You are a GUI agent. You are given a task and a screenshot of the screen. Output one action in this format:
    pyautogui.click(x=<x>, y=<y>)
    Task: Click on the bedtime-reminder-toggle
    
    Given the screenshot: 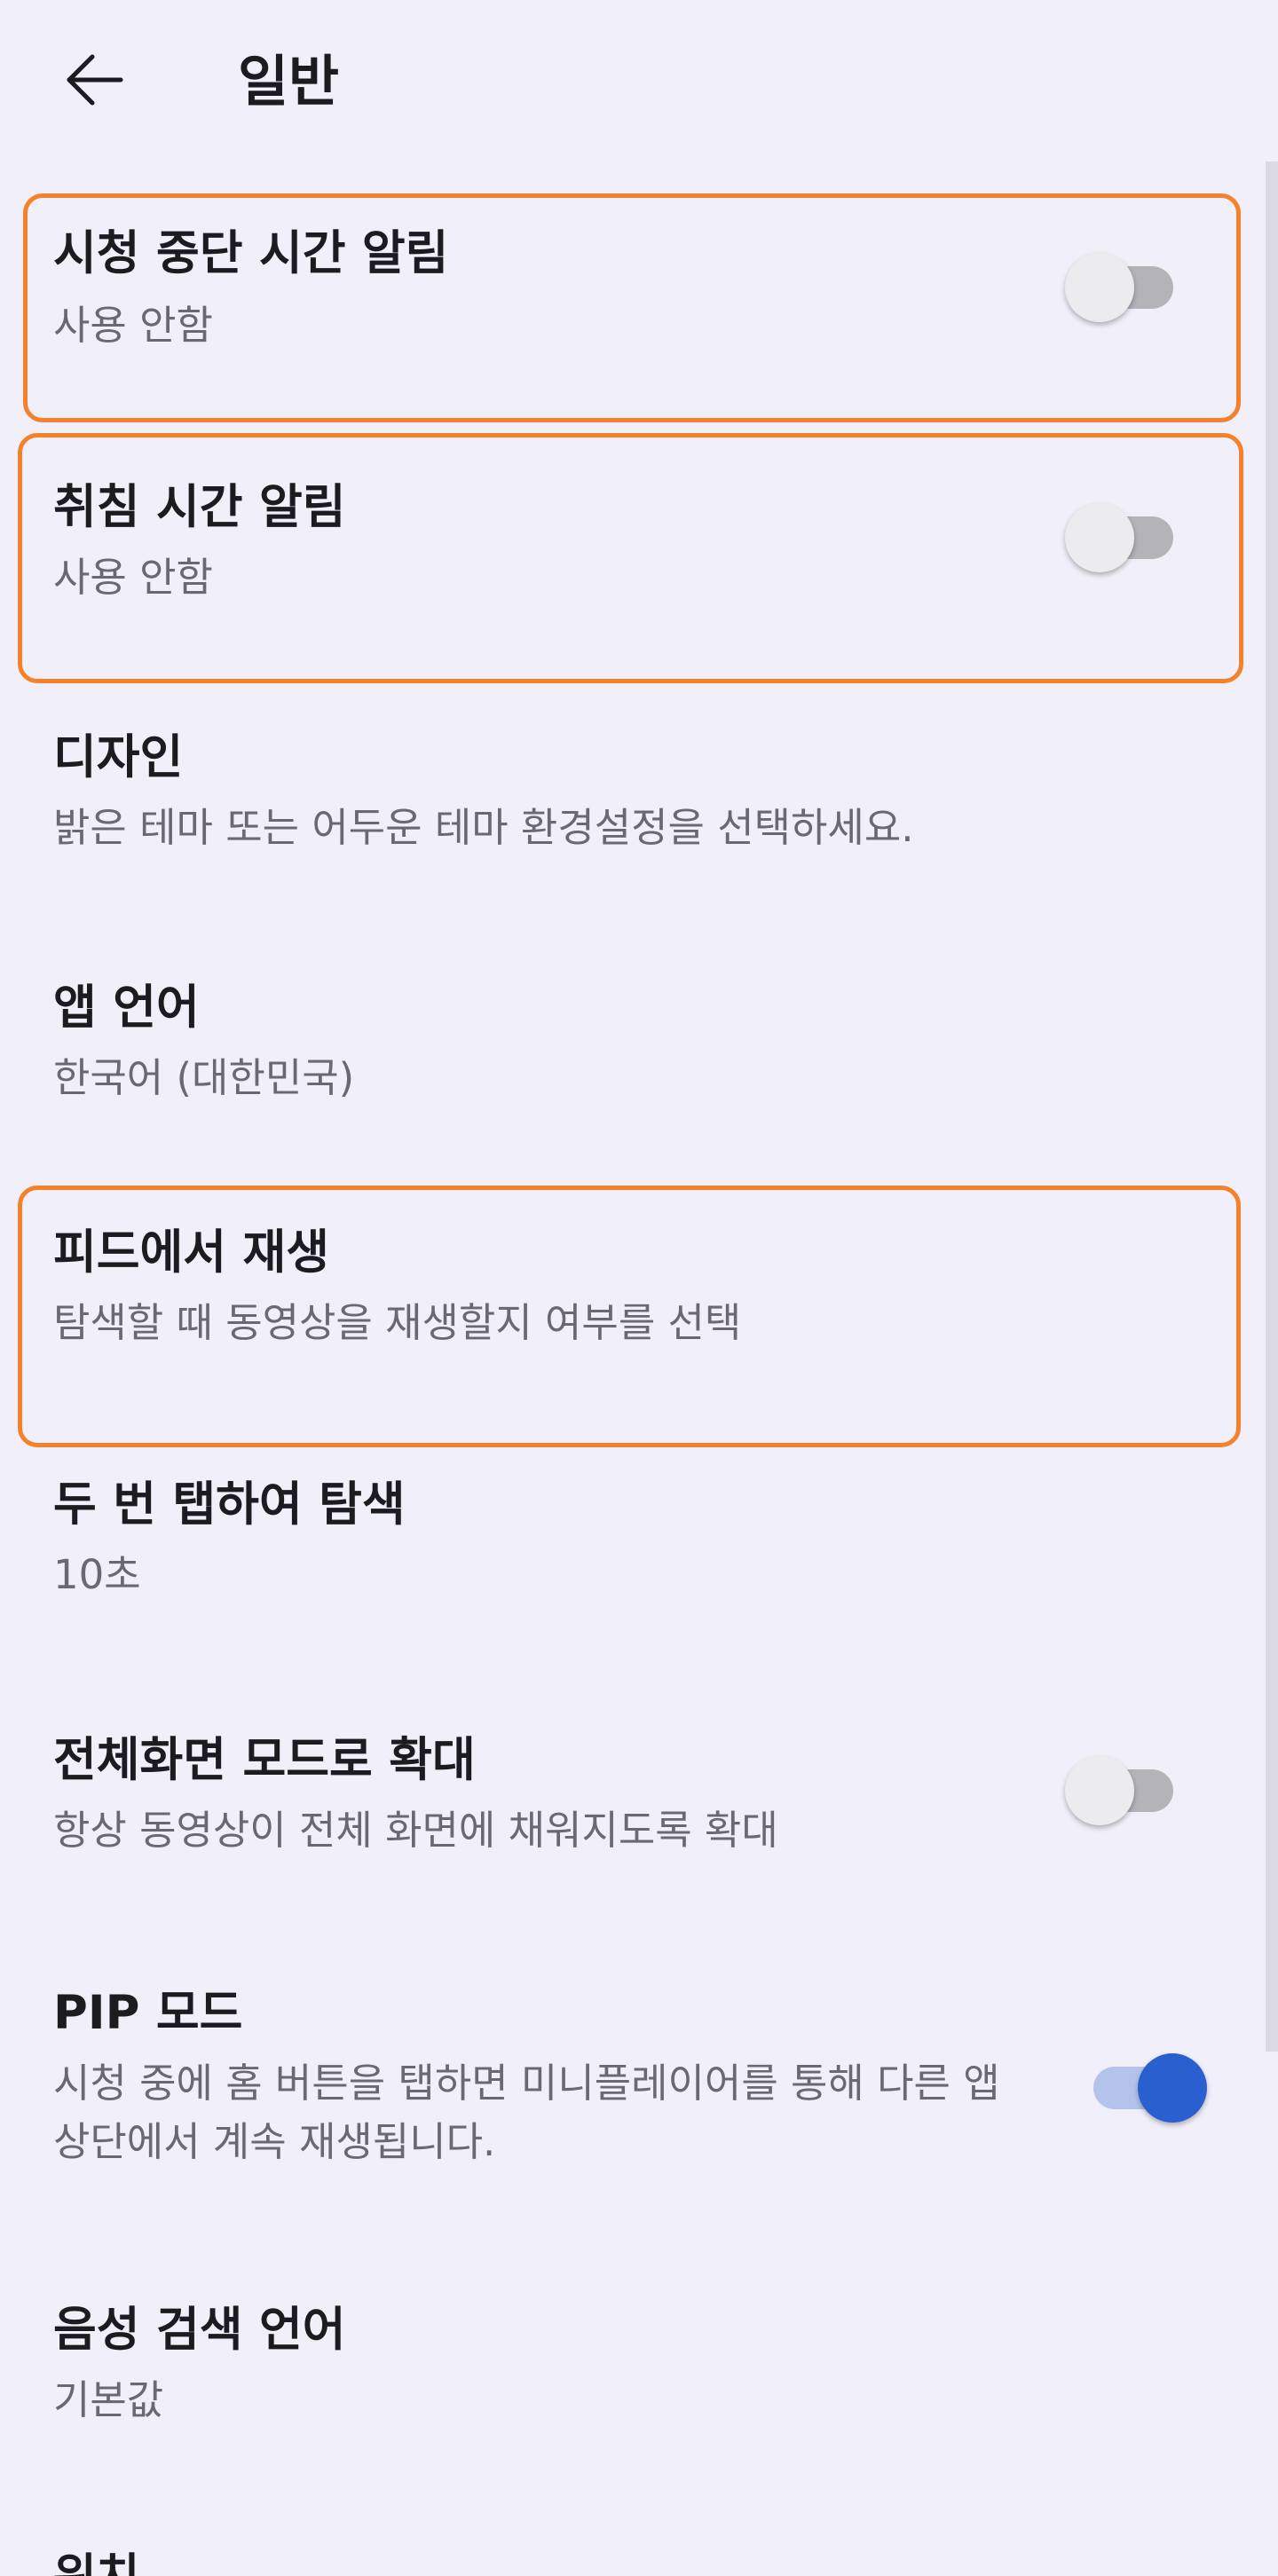 What is the action you would take?
    pyautogui.click(x=1122, y=538)
    